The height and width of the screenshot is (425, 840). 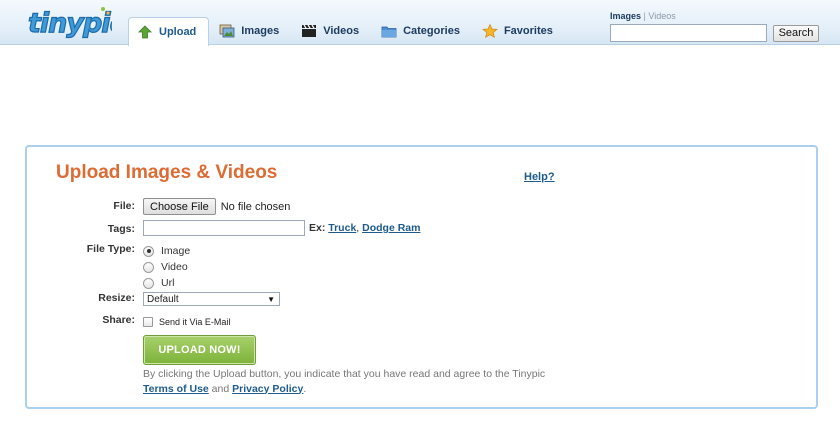 I want to click on share-field: Send it Via E-Mail, so click(x=186, y=322).